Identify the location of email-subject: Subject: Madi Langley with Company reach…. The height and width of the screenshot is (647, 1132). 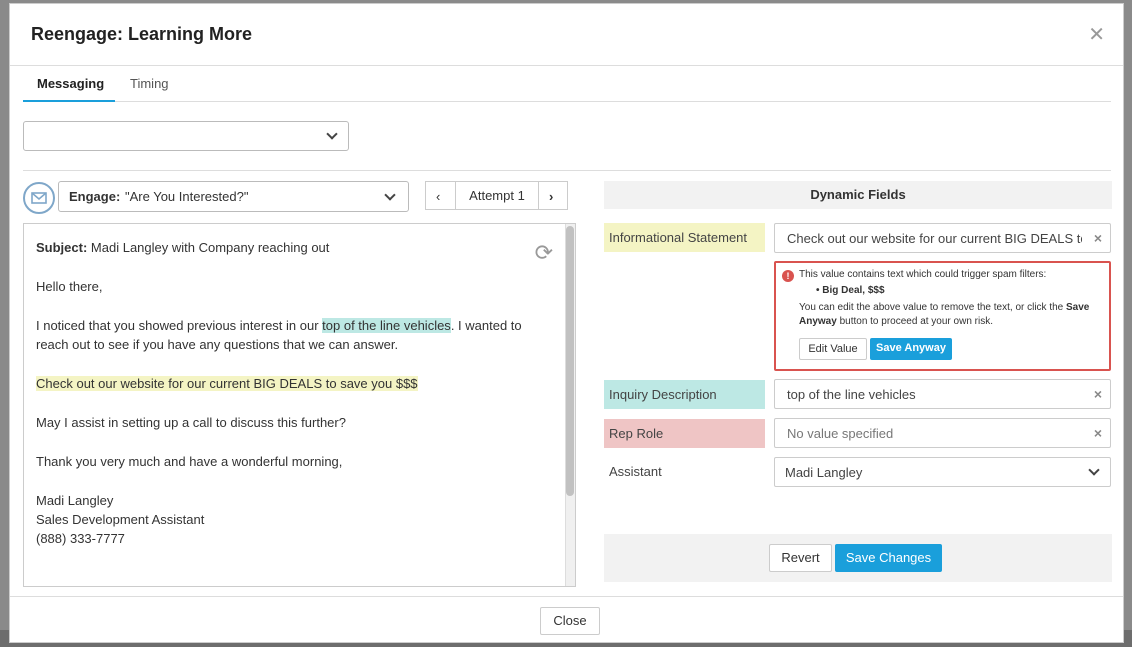
(183, 247).